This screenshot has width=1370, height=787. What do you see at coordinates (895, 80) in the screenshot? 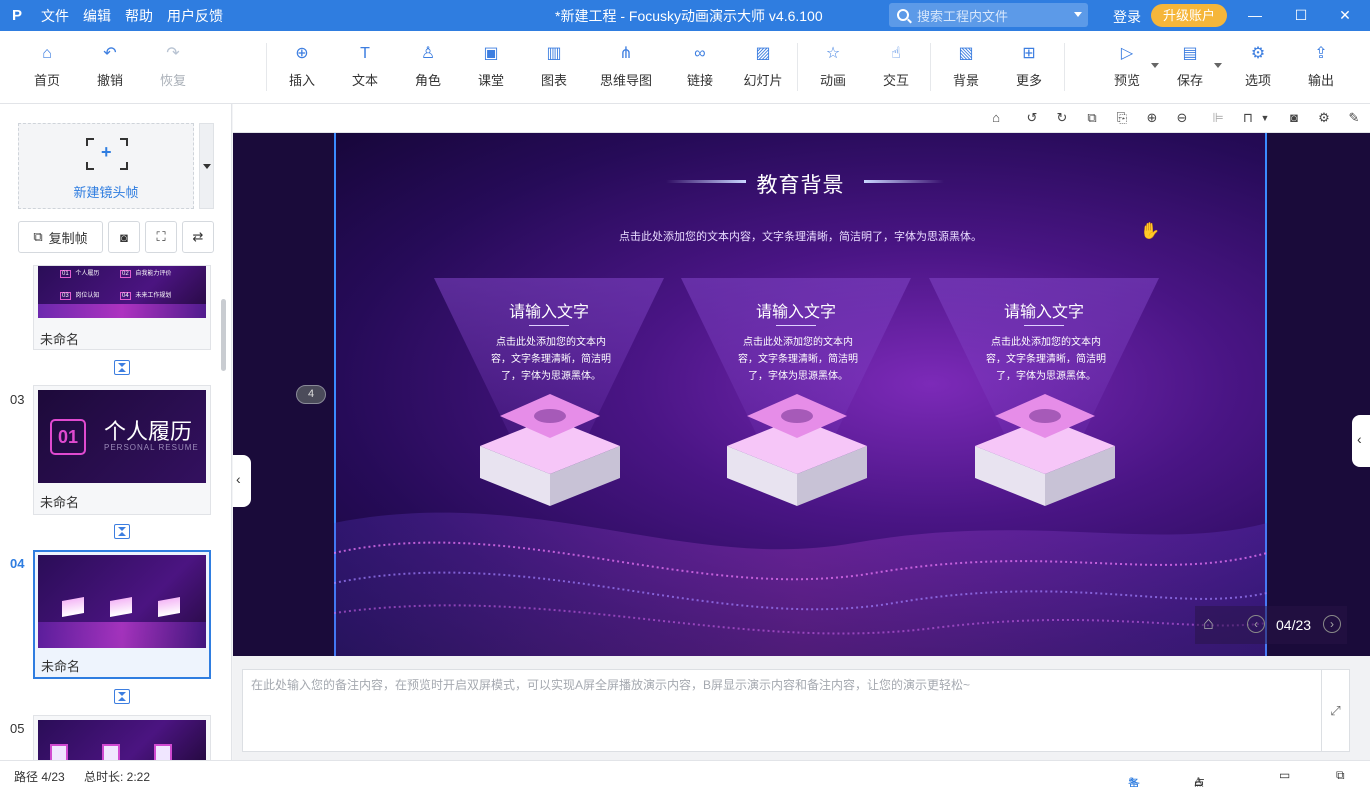
I see `interact-label: 交互` at bounding box center [895, 80].